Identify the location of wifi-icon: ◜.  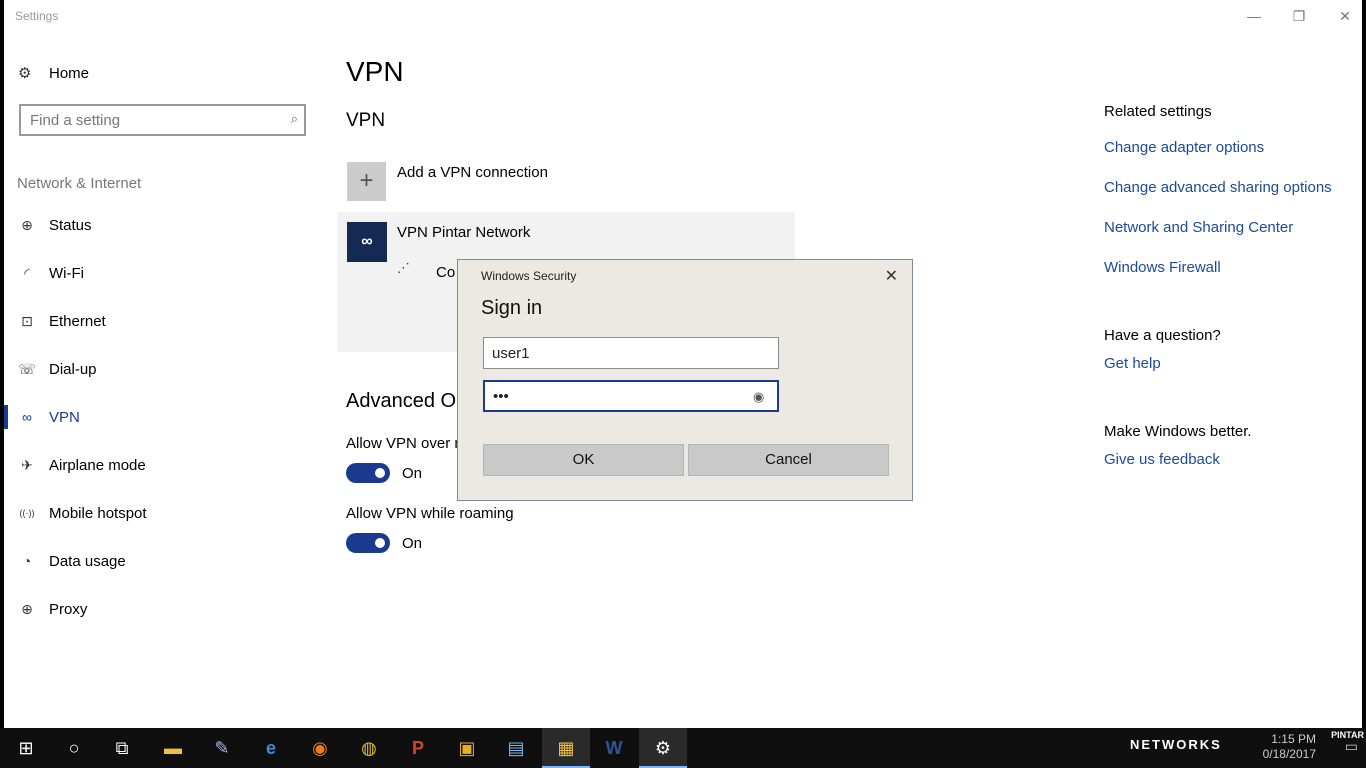
(27, 272).